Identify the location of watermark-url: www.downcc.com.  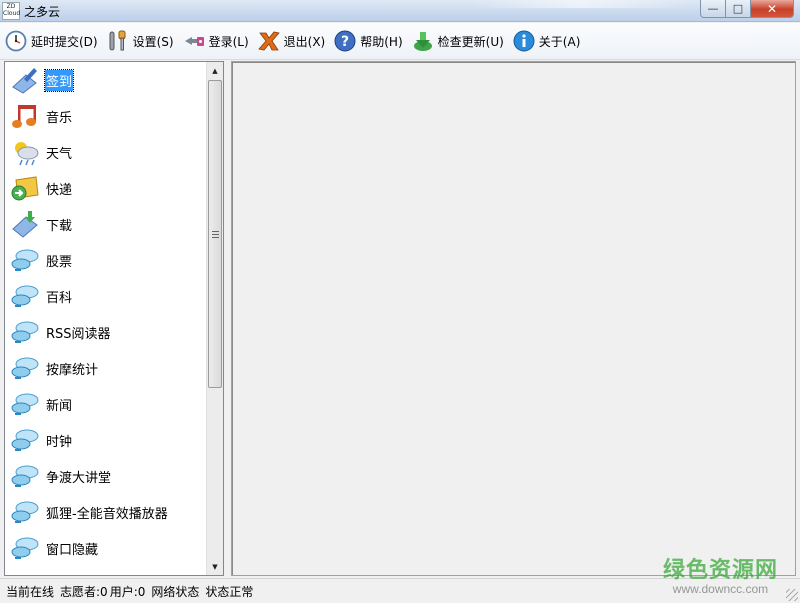
(720, 589).